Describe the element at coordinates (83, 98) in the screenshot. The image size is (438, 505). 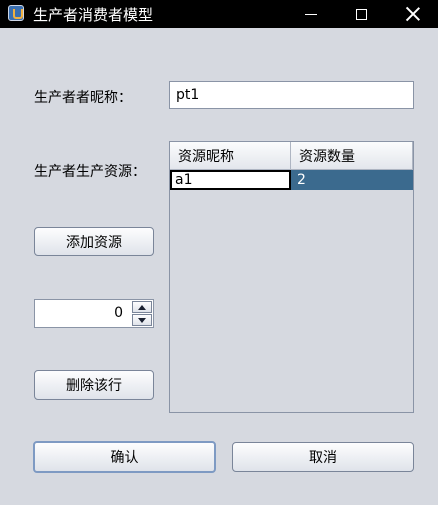
I see `nickname-label: 生产者者昵称：` at that location.